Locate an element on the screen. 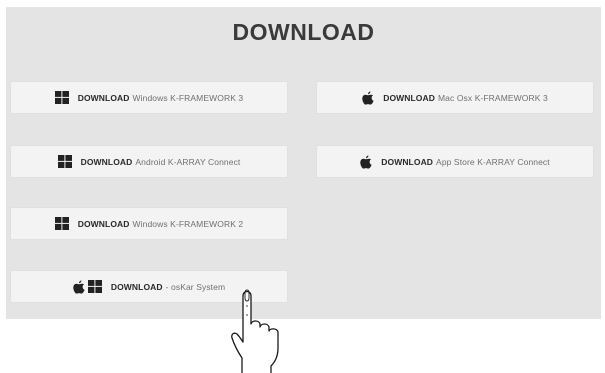  button-label: Android K-ARRAY Connect is located at coordinates (188, 161).